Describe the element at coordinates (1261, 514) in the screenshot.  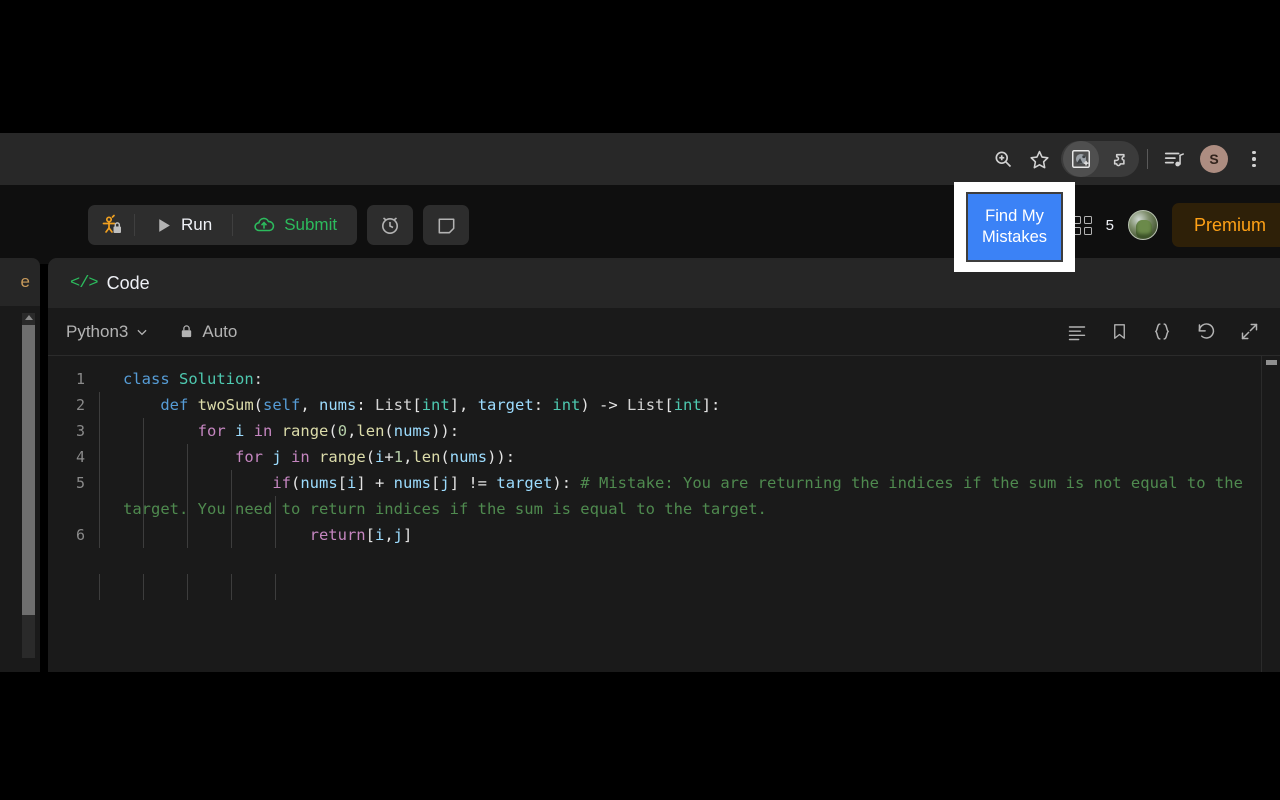
I see `editor-right-border` at that location.